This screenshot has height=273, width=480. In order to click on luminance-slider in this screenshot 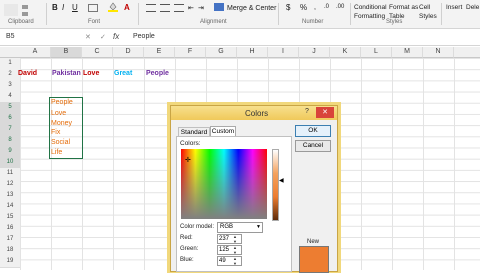, I will do `click(275, 185)`.